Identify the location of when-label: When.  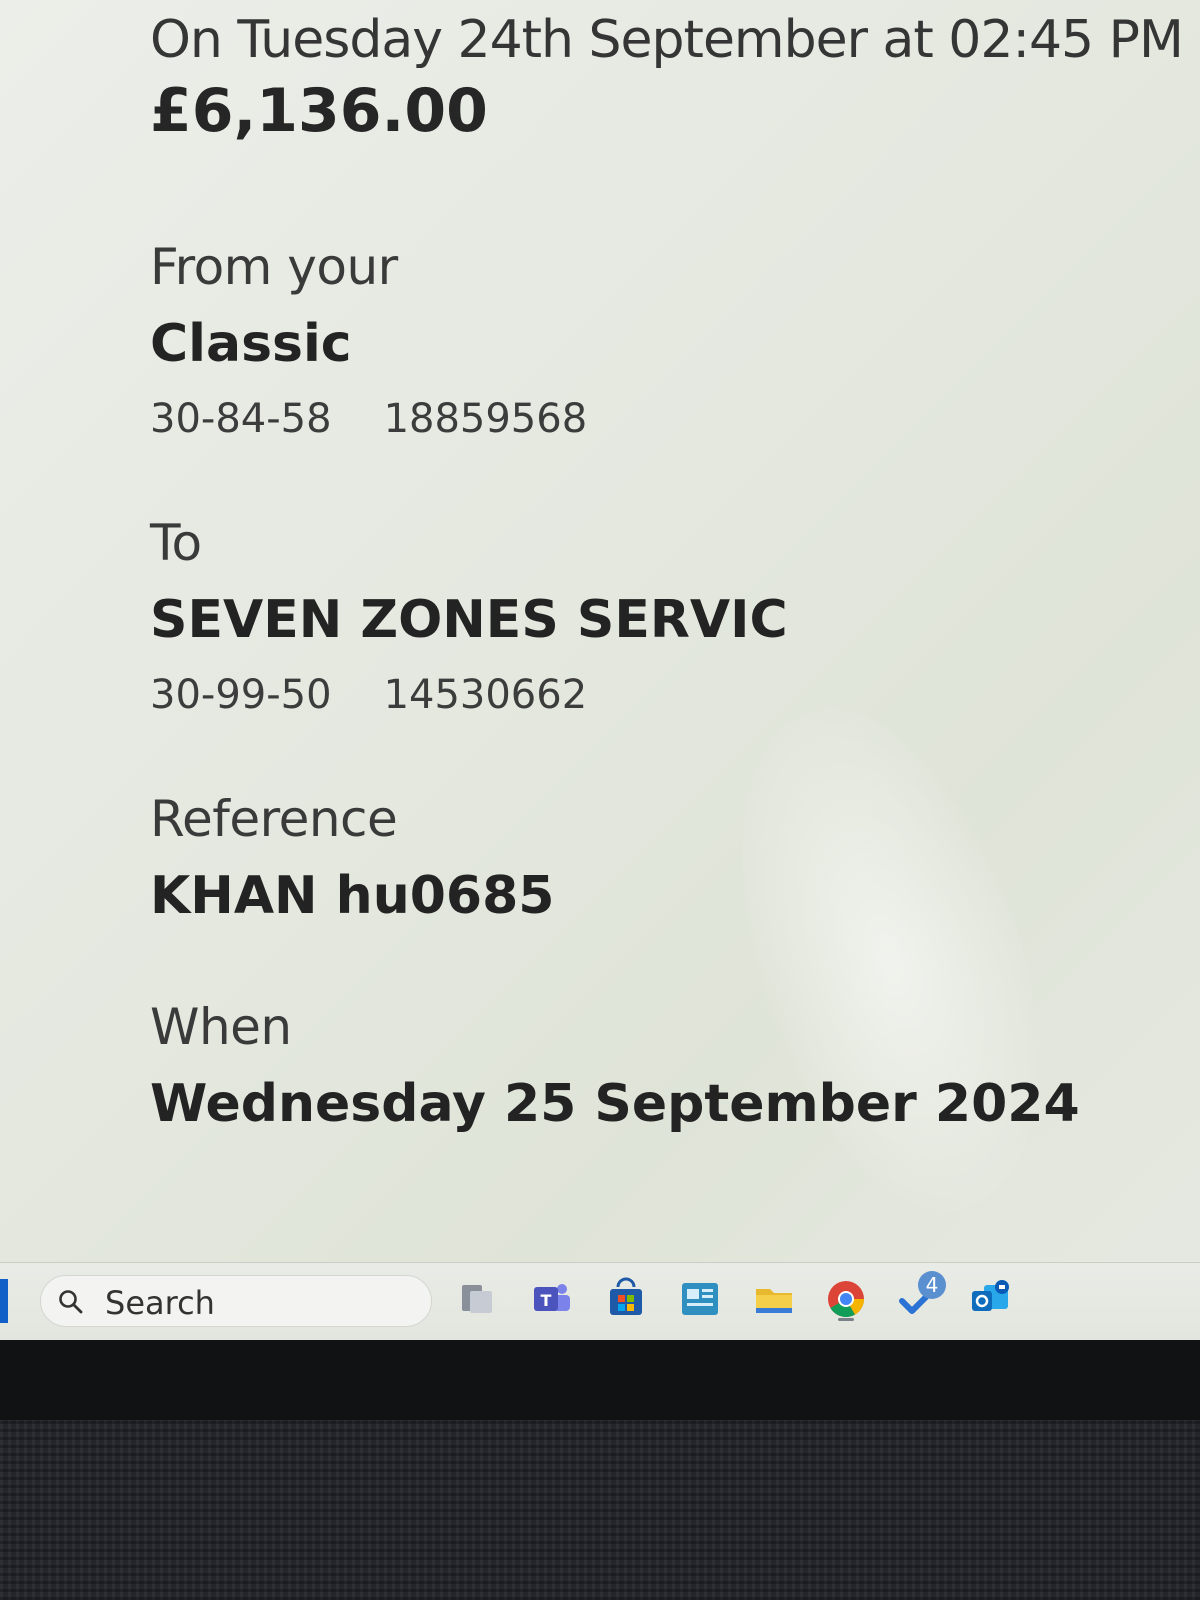
(221, 1027).